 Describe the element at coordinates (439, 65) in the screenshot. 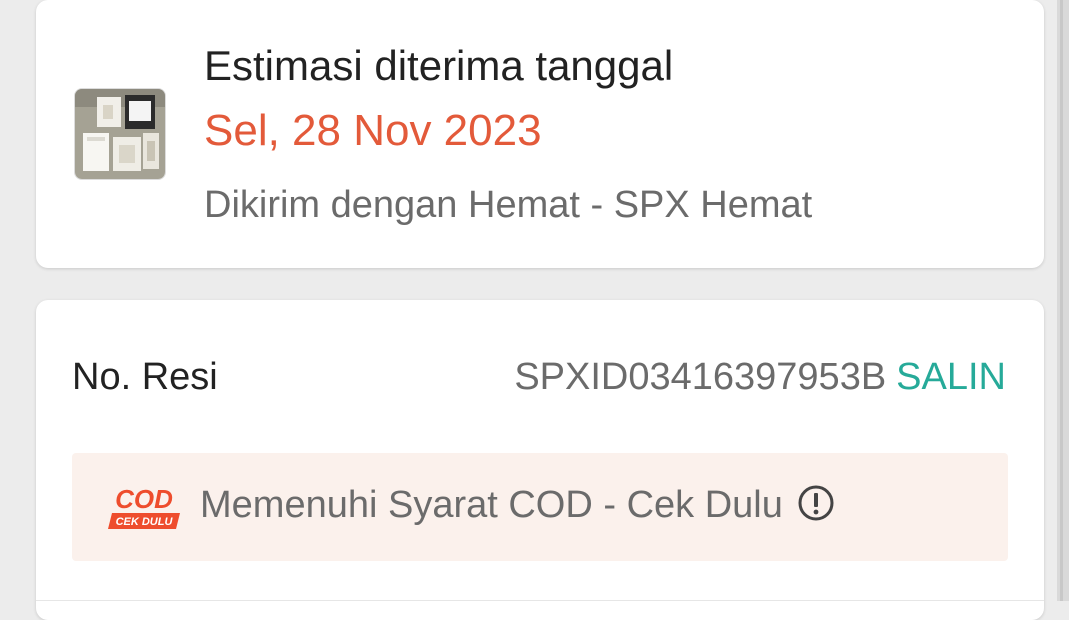

I see `delivery-heading: Estimasi diterima tanggal` at that location.